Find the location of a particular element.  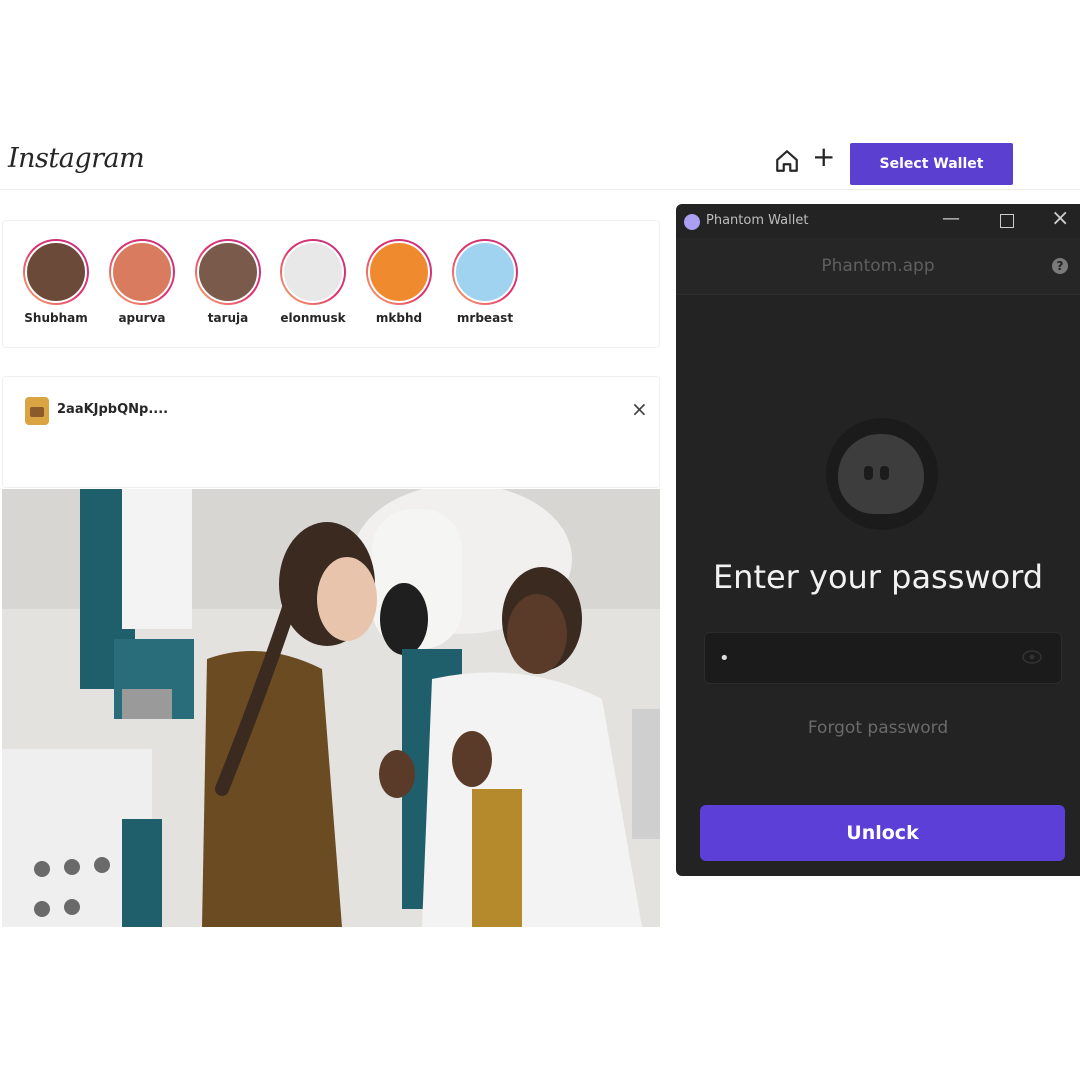

password-heading: Enter your password is located at coordinates (878, 577).